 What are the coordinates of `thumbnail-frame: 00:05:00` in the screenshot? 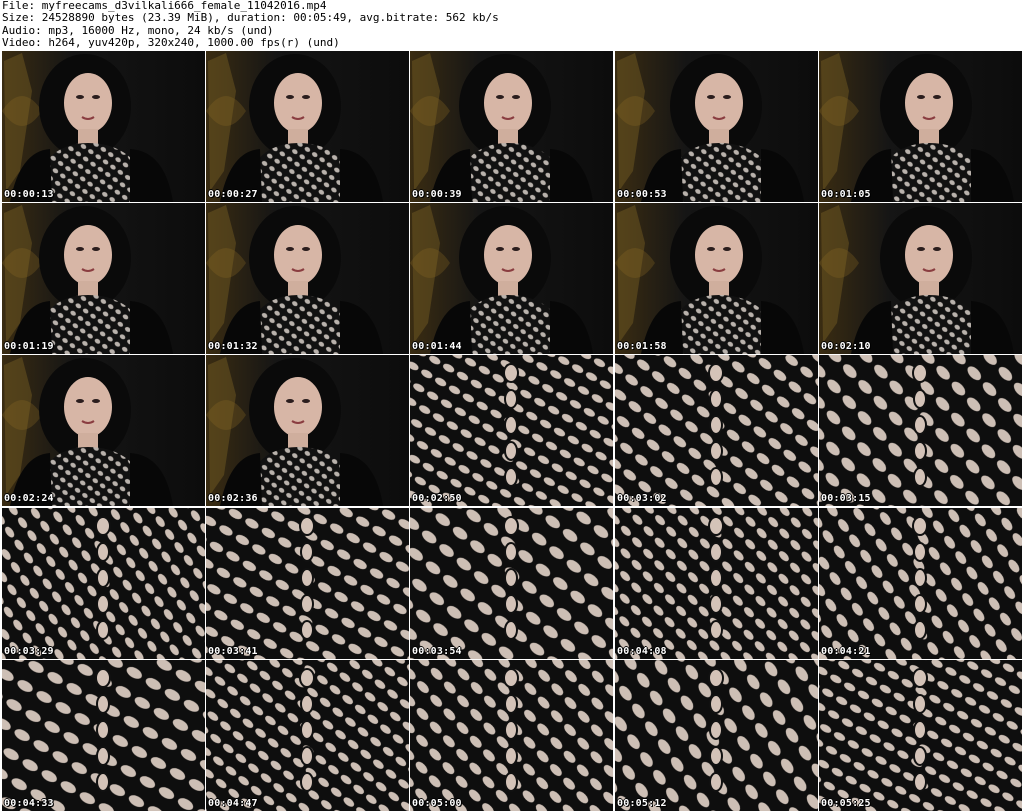 It's located at (511, 735).